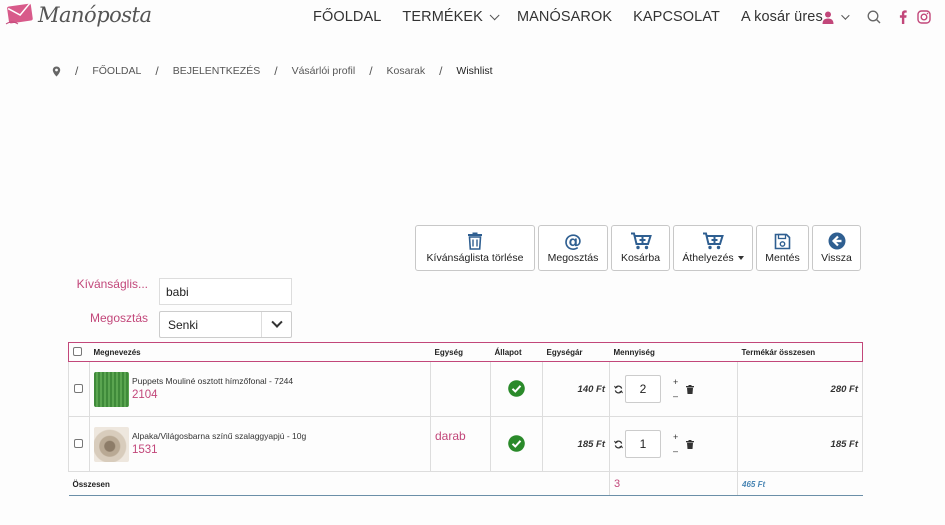 This screenshot has height=525, width=945. Describe the element at coordinates (442, 17) in the screenshot. I see `nav-item-products-label: TERMÉKEK` at that location.